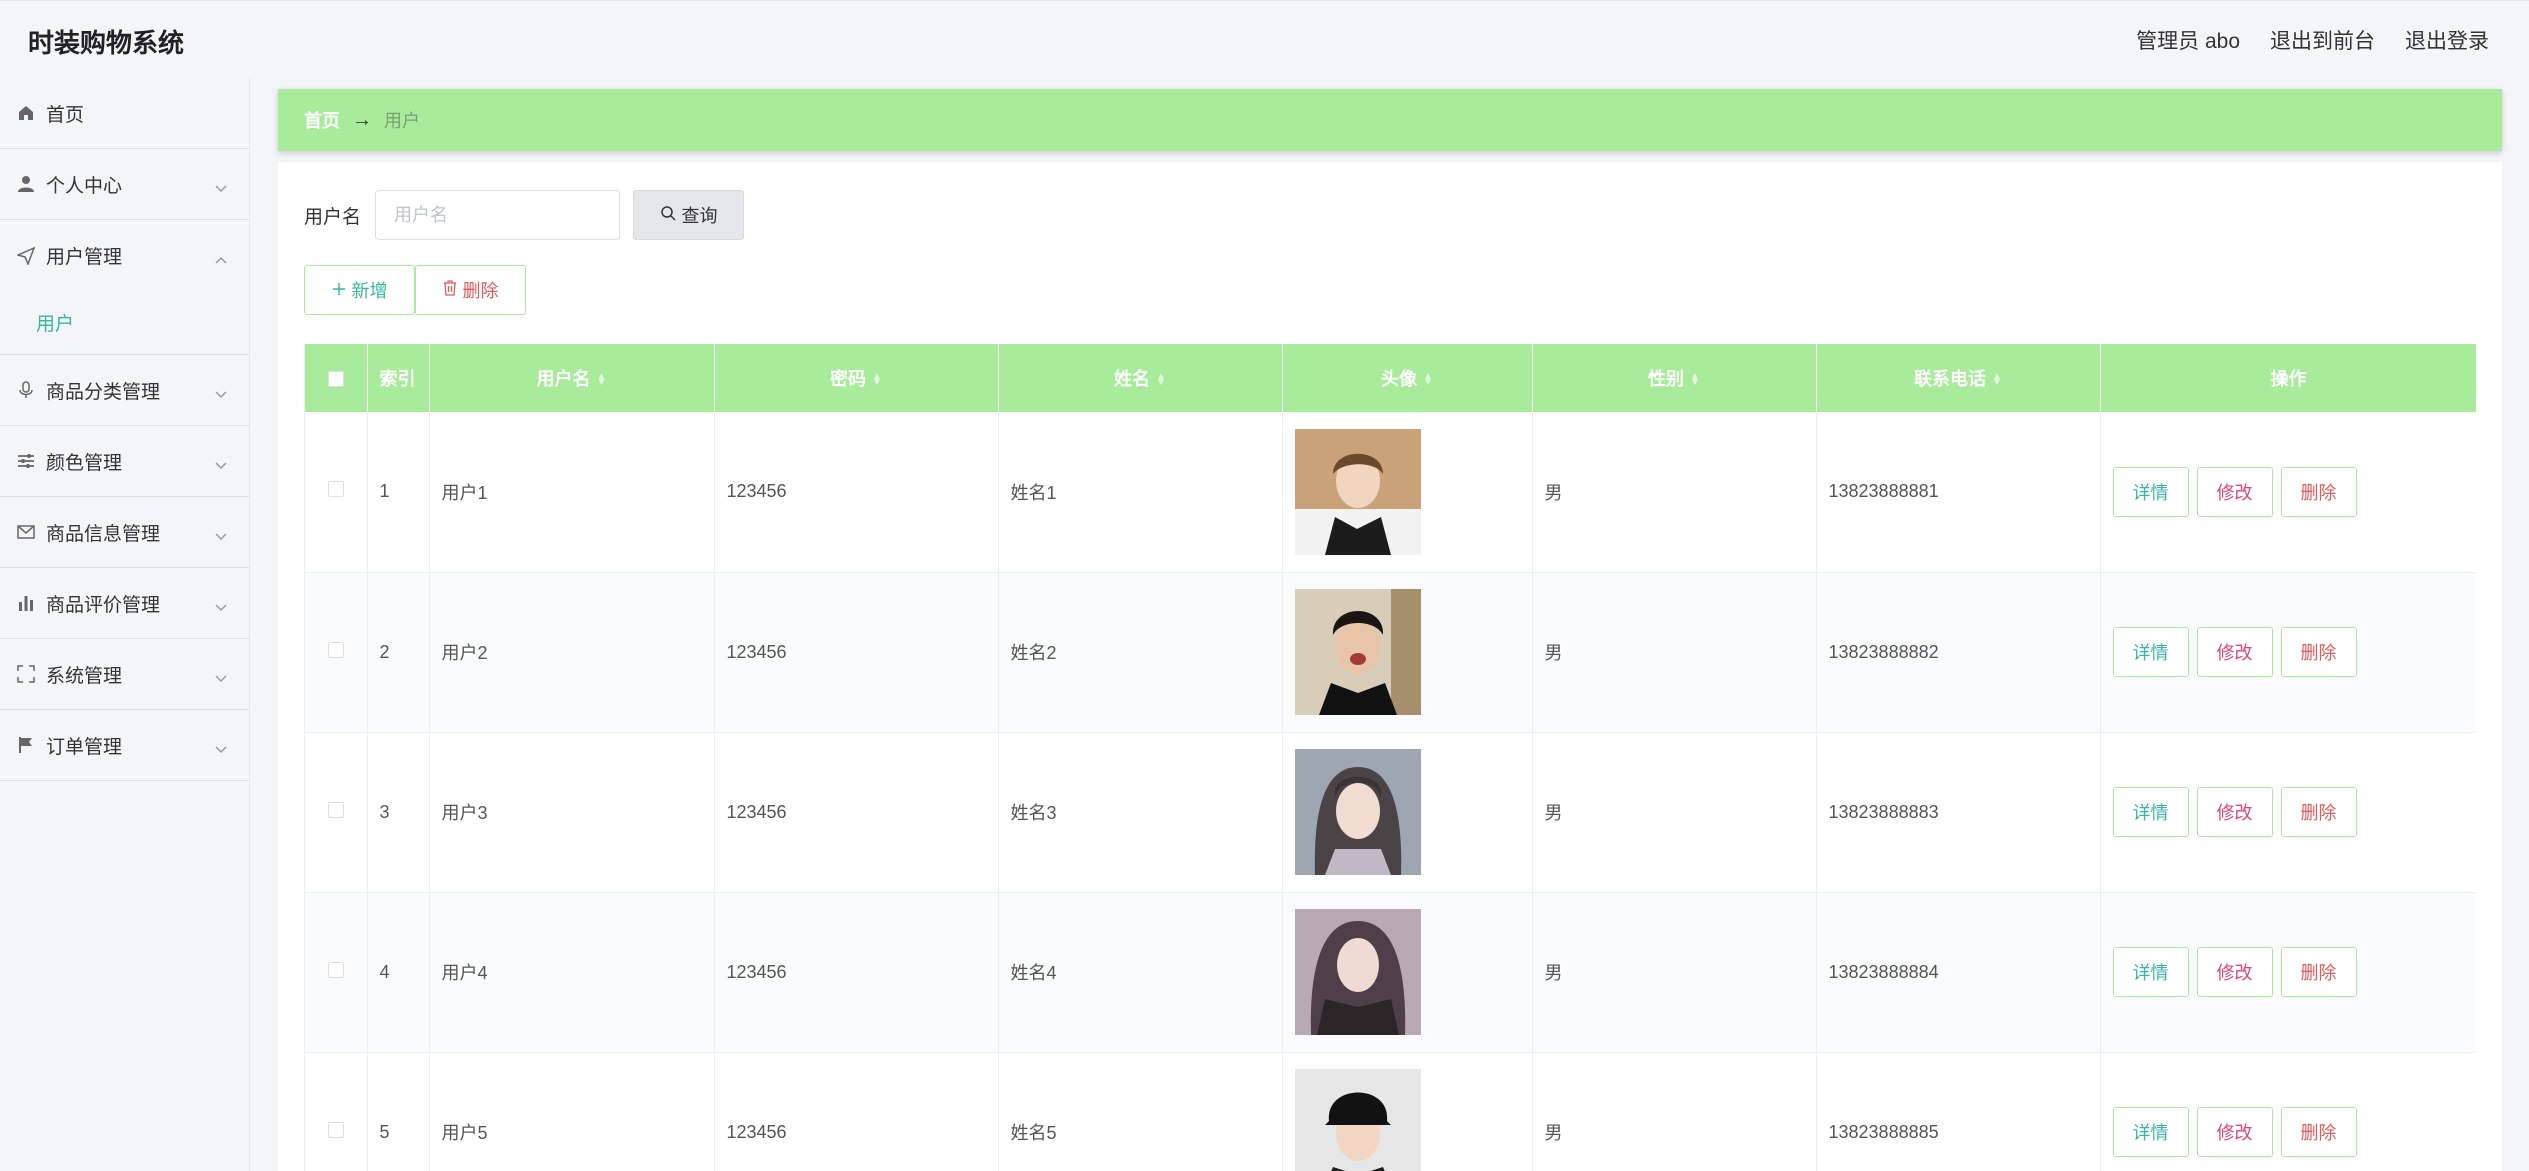  Describe the element at coordinates (1390, 652) in the screenshot. I see `table-row: 2 用户2 123456 姓名2 男 13823888882 详情 修改 删除` at that location.